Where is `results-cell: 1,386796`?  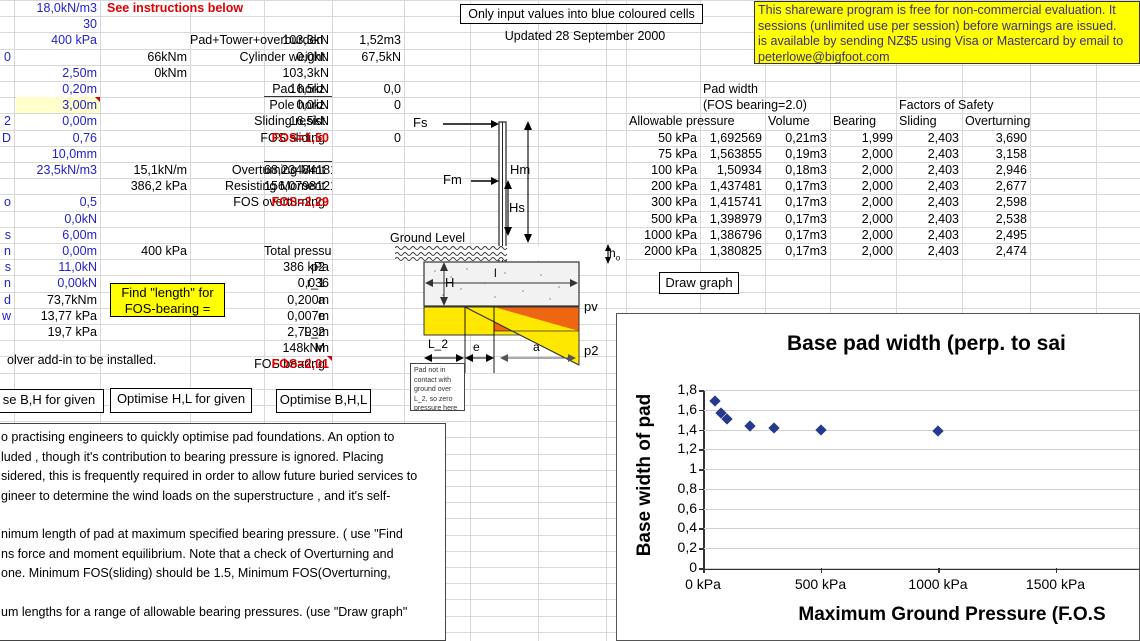
results-cell: 1,386796 is located at coordinates (735, 234).